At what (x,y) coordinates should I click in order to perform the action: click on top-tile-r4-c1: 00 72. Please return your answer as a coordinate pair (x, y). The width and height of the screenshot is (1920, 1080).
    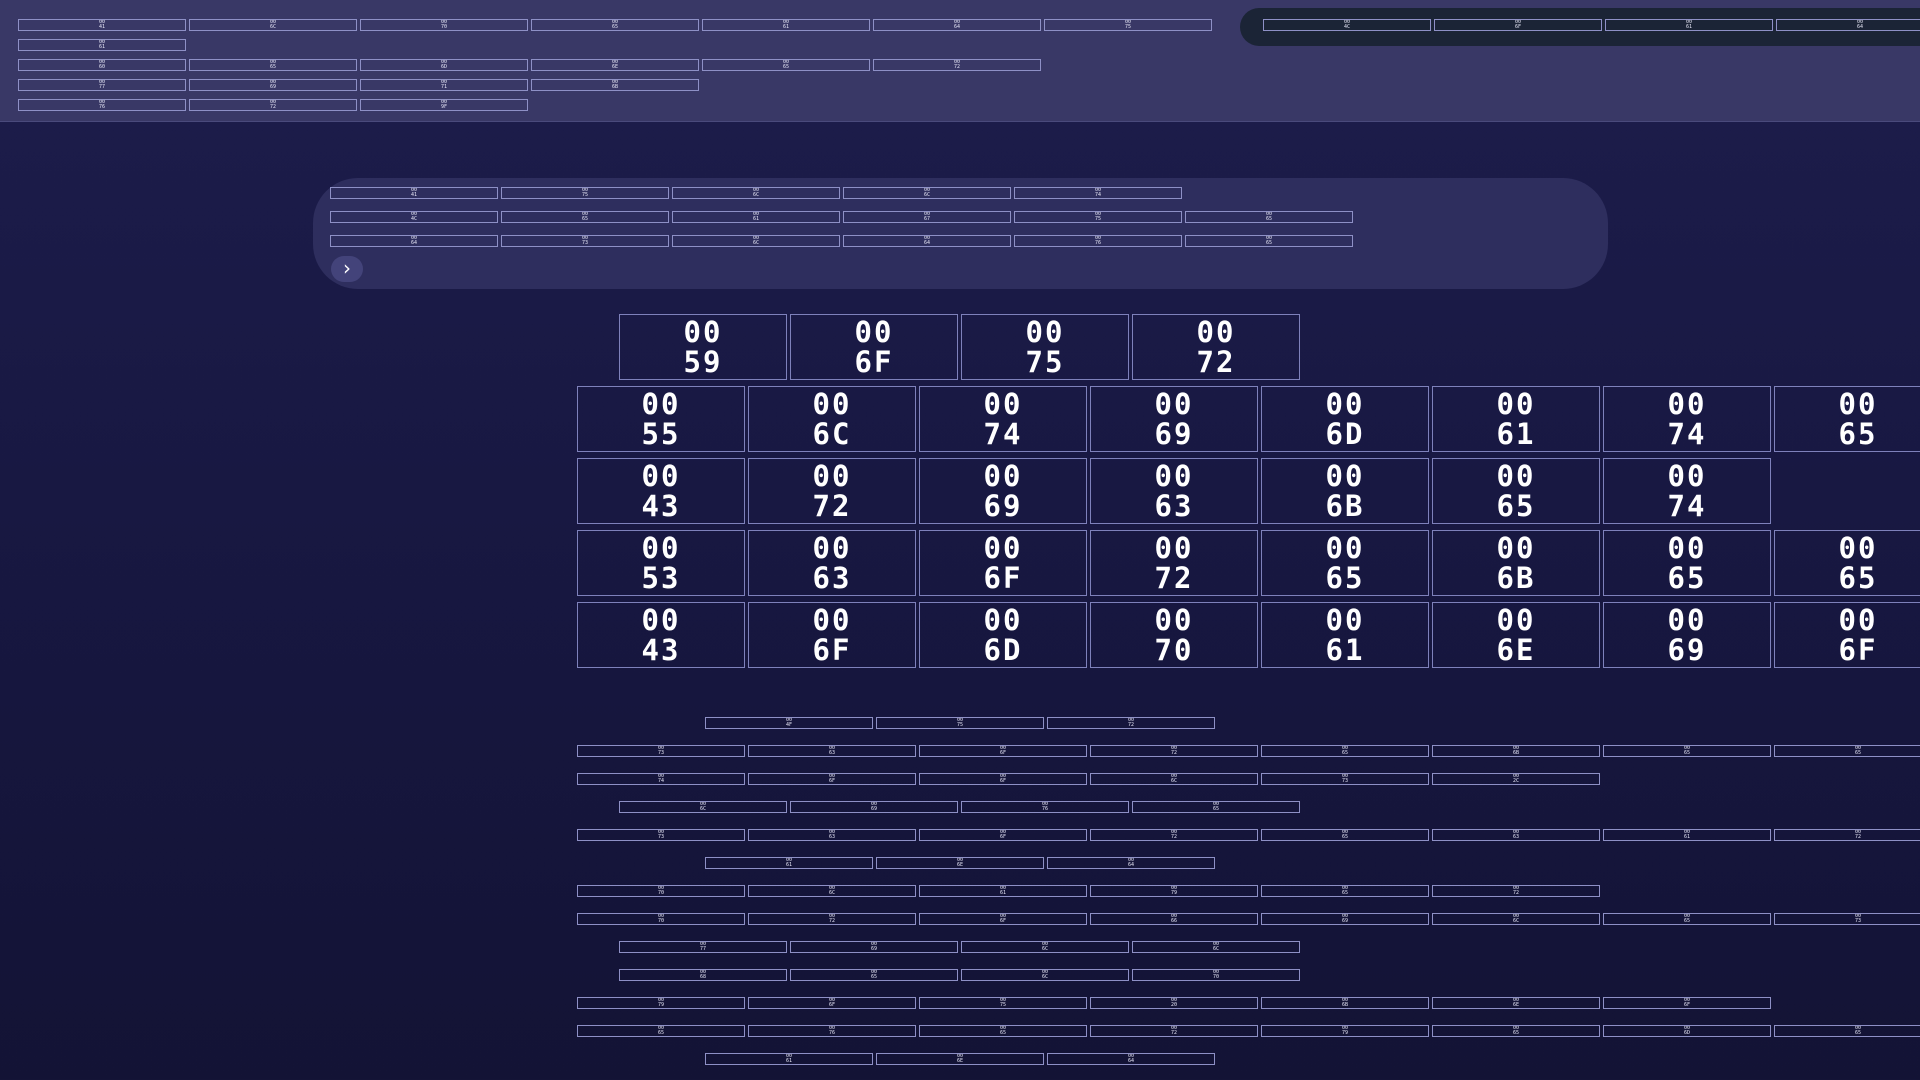
    Looking at the image, I should click on (273, 105).